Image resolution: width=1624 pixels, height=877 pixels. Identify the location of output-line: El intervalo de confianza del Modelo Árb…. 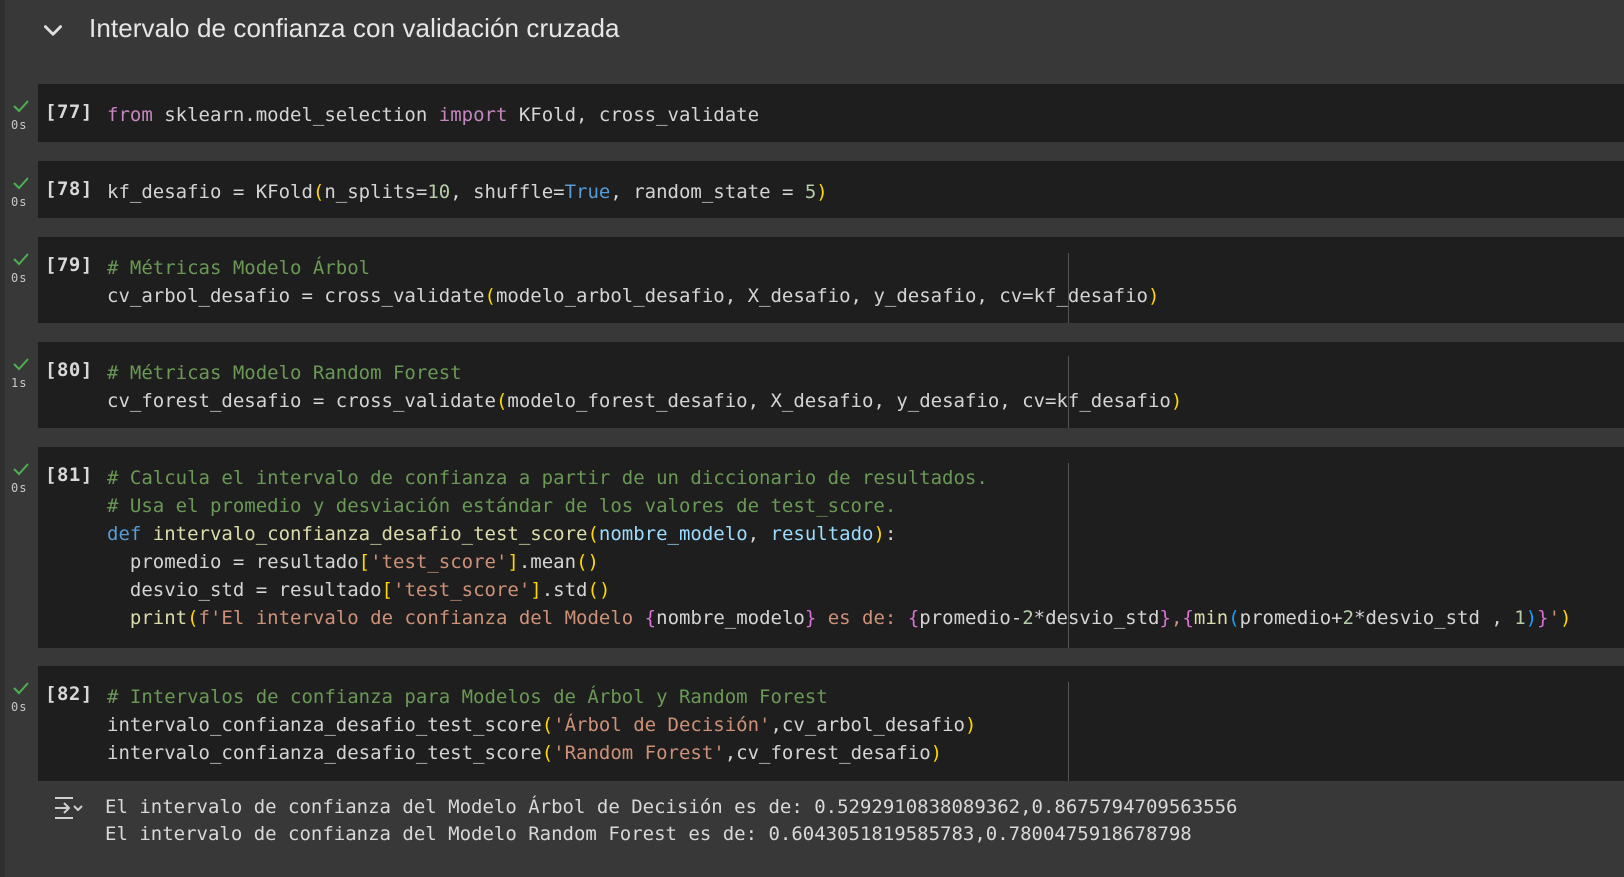
(671, 807).